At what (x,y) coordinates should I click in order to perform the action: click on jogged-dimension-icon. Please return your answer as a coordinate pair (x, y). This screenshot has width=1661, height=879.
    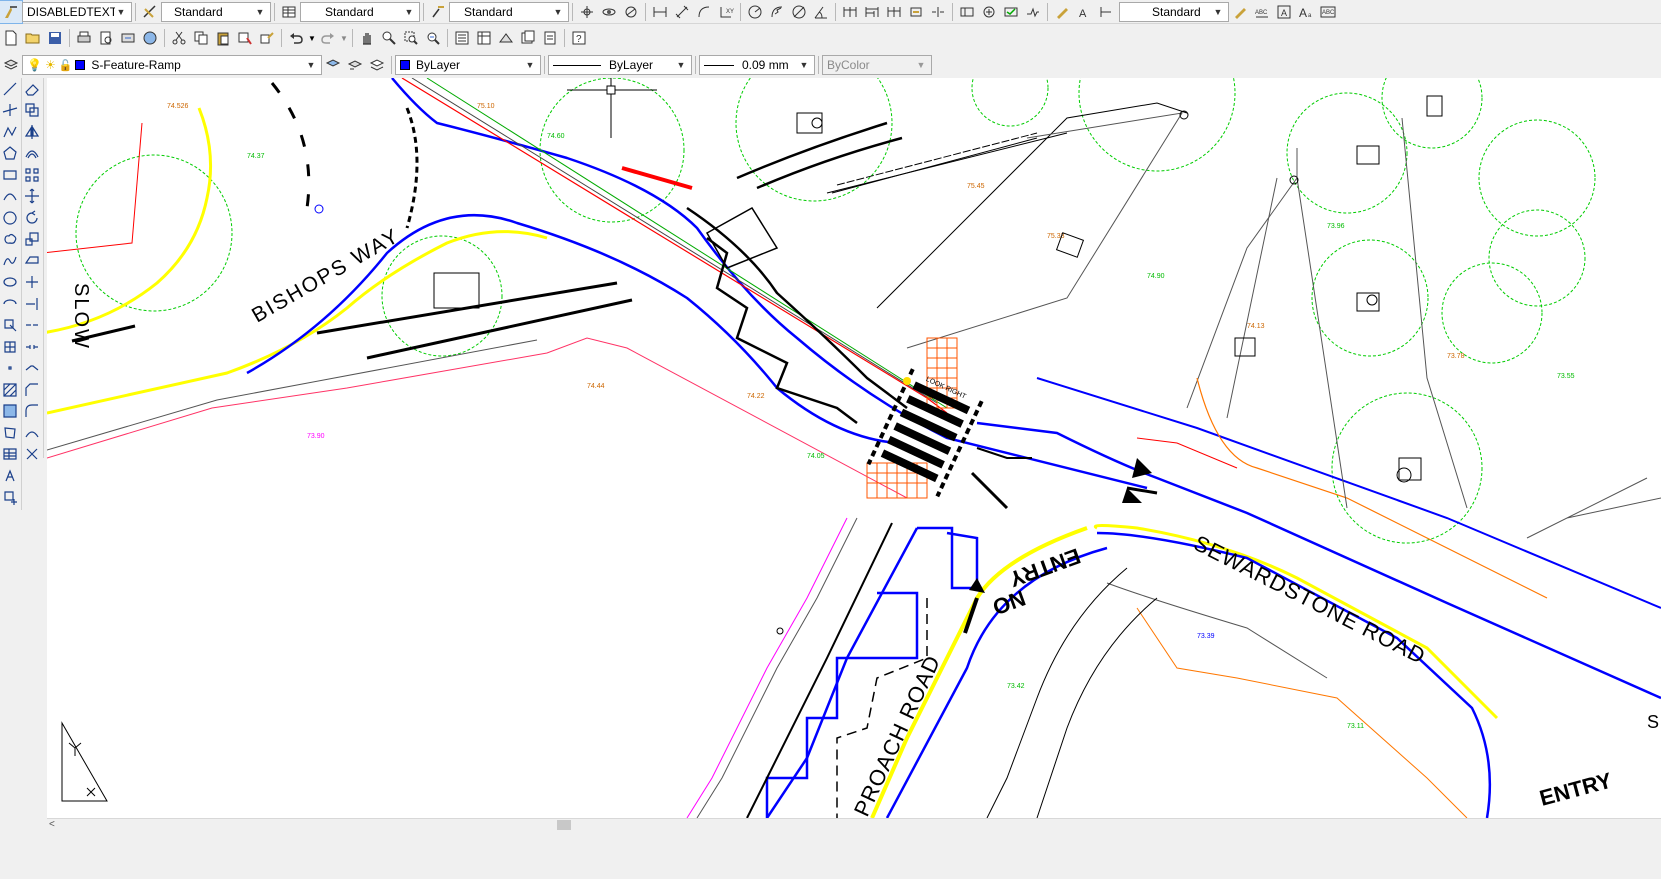
    Looking at the image, I should click on (777, 12).